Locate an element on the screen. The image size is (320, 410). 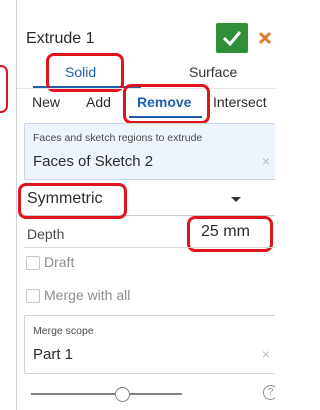
merge-with-all-label: Merge with all is located at coordinates (87, 295).